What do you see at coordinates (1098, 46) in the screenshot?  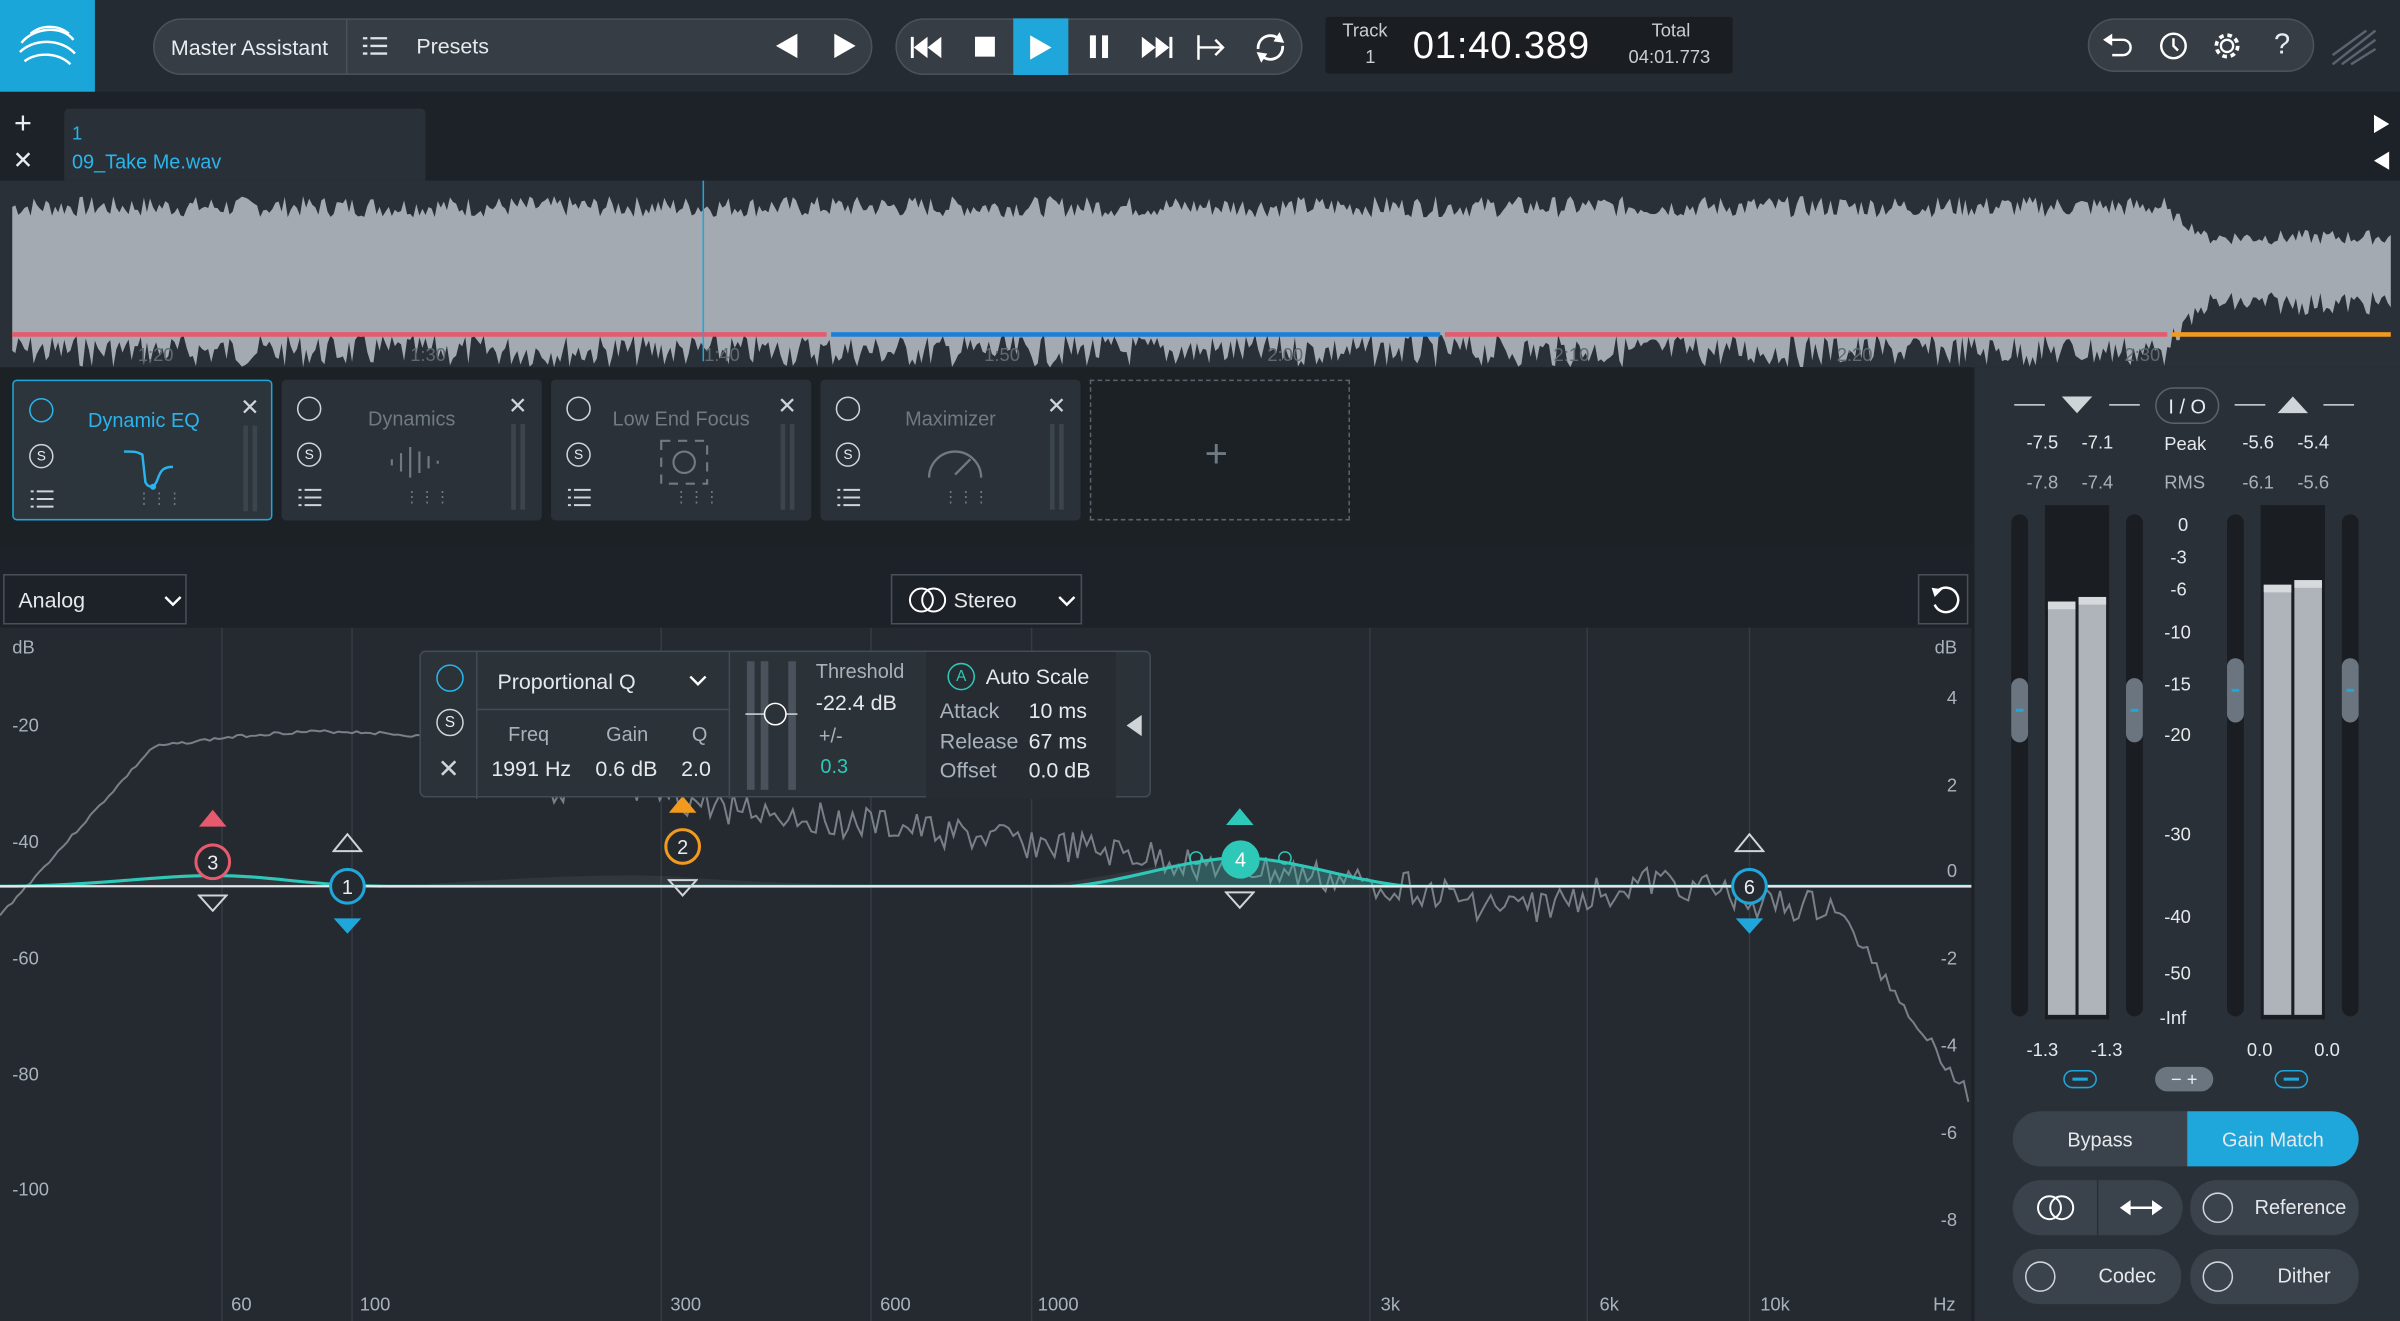 I see `pause-icon` at bounding box center [1098, 46].